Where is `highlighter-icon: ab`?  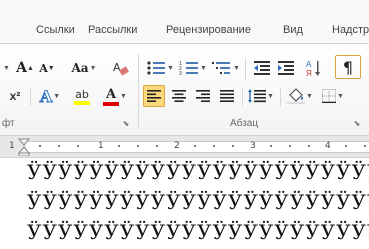
highlighter-icon: ab is located at coordinates (82, 94).